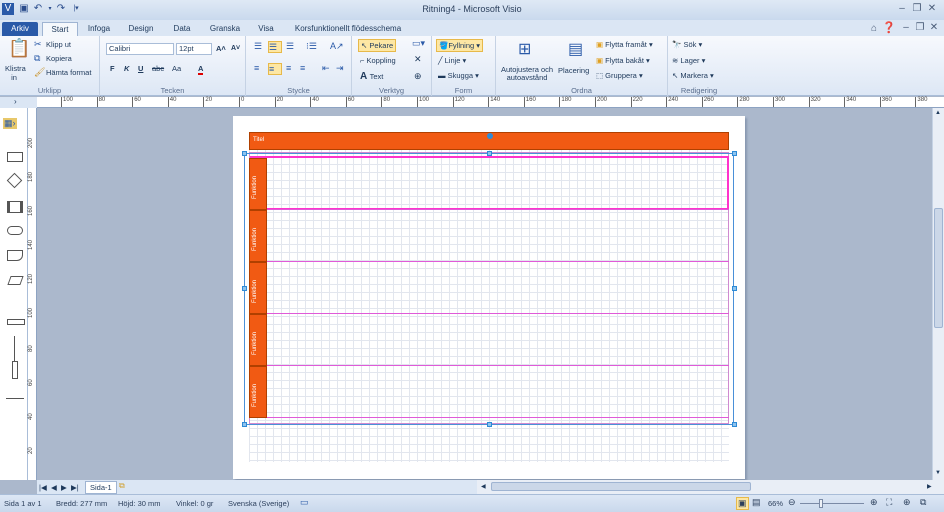  What do you see at coordinates (311, 46) in the screenshot?
I see `bullets-icon: ⁝☰` at bounding box center [311, 46].